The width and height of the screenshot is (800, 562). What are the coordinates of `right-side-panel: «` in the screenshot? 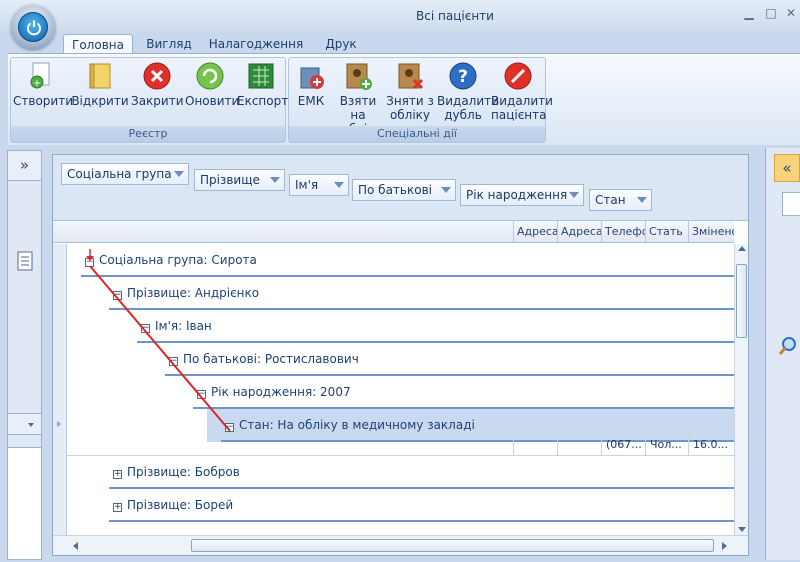 It's located at (782, 354).